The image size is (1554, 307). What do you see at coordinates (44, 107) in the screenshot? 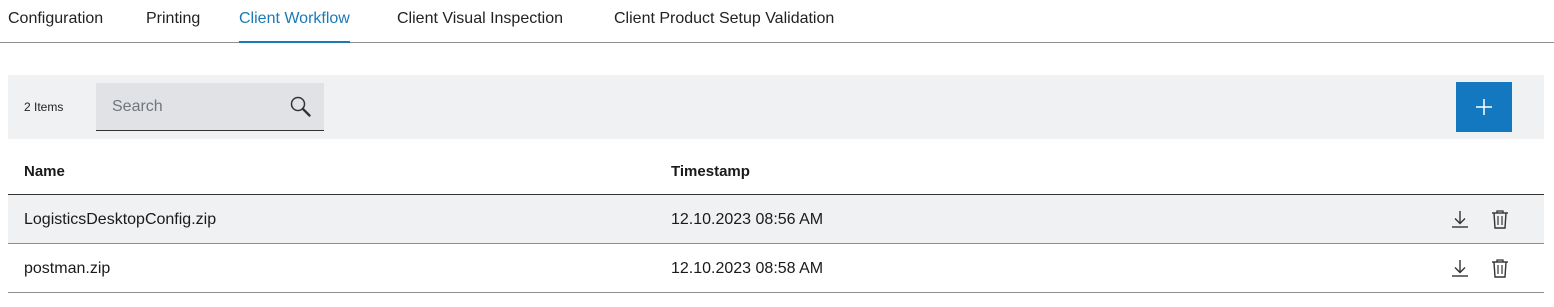
I see `item-count: 2 Items` at bounding box center [44, 107].